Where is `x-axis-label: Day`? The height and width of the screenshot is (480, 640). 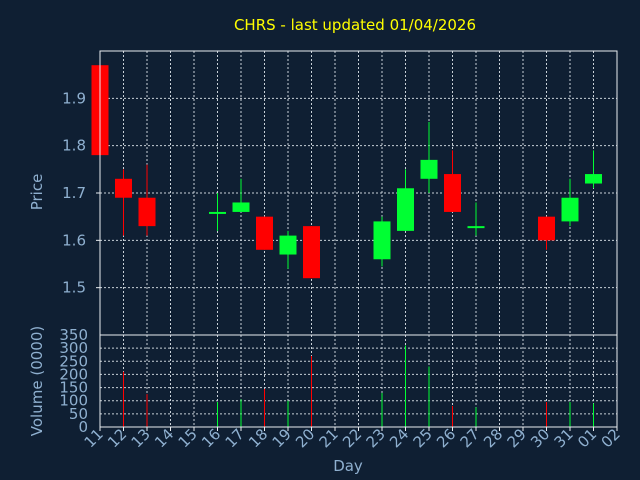
x-axis-label: Day is located at coordinates (348, 466).